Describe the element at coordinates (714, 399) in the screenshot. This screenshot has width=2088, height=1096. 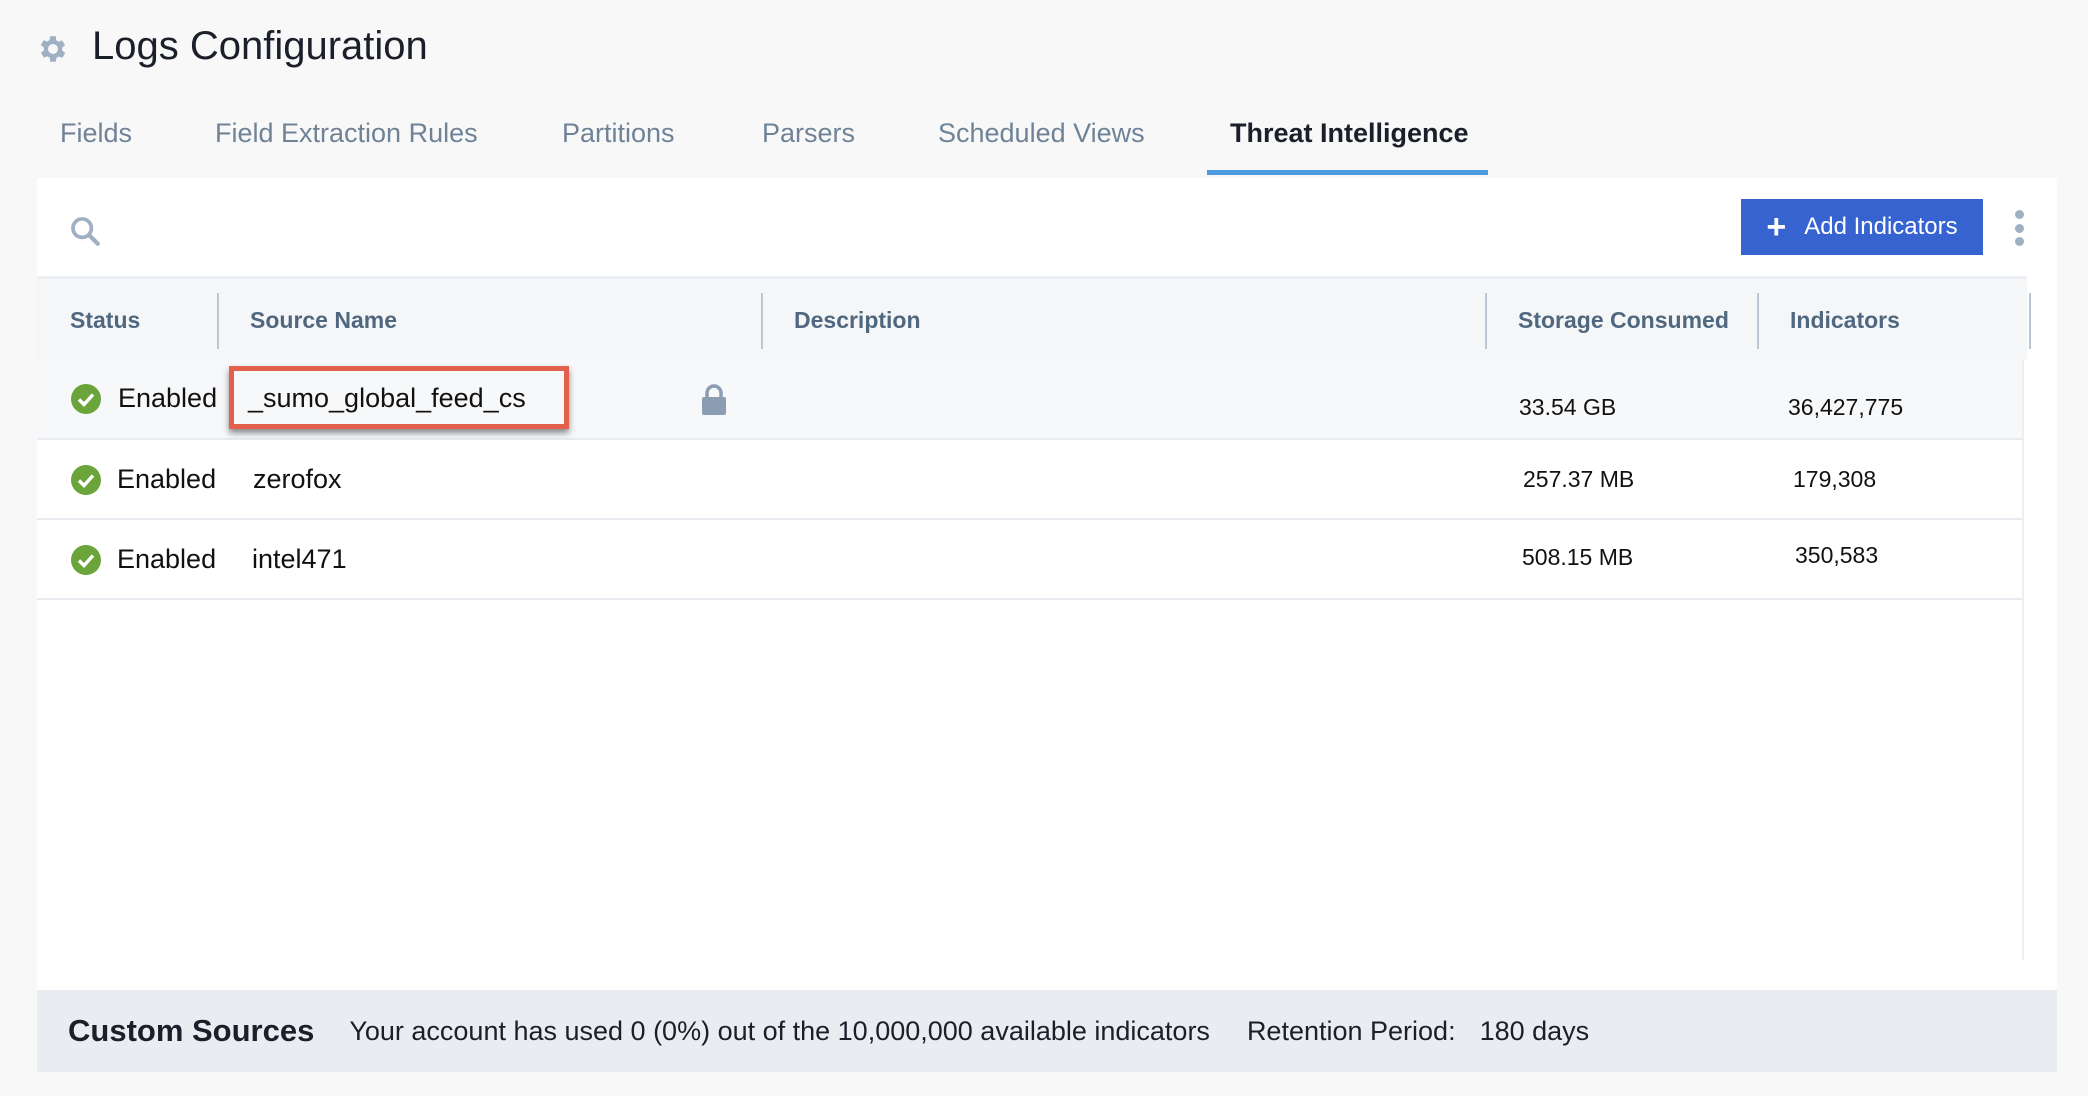
I see `lock-icon` at that location.